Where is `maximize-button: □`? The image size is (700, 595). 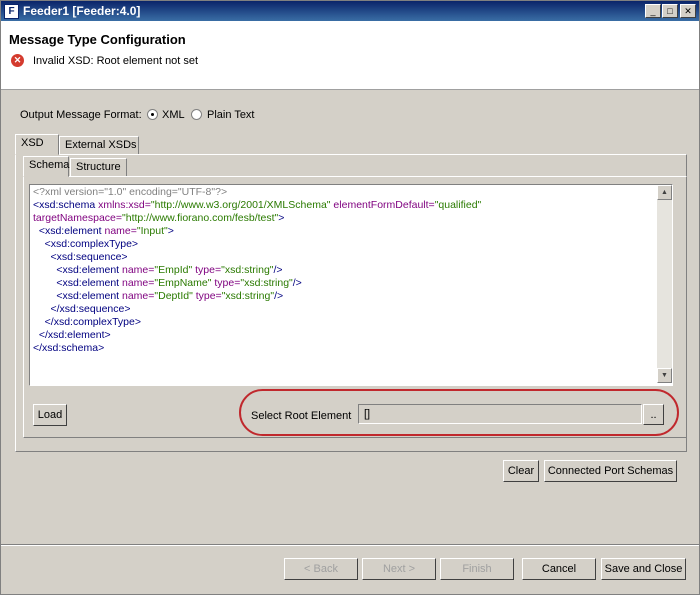
maximize-button: □ is located at coordinates (670, 11).